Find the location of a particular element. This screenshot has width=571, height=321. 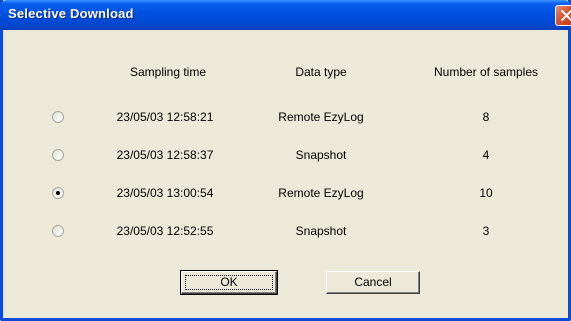

window-title: Selective Download is located at coordinates (71, 13).